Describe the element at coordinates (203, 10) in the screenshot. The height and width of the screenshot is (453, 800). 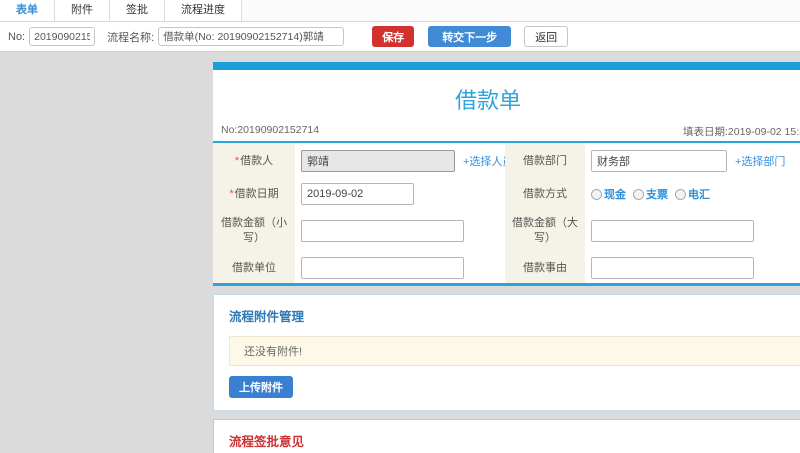
I see `tab-process-progress: 流程进度` at that location.